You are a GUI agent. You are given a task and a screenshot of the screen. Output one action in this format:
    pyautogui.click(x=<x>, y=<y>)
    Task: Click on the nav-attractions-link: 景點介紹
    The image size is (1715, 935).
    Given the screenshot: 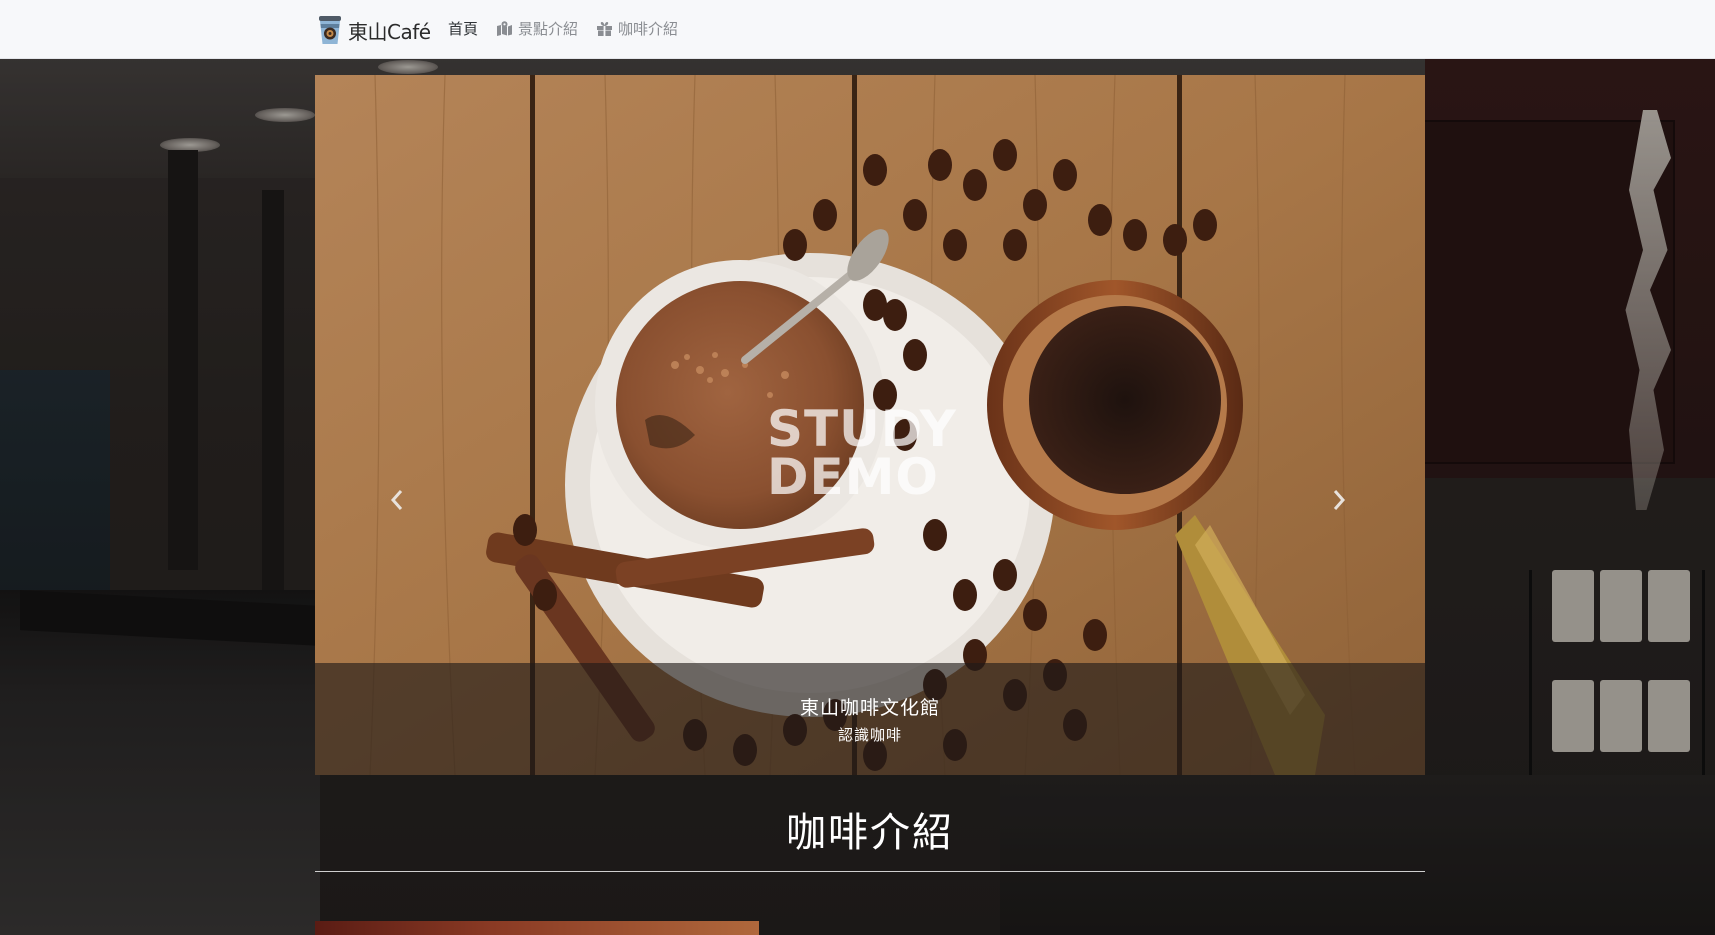 What is the action you would take?
    pyautogui.click(x=537, y=28)
    